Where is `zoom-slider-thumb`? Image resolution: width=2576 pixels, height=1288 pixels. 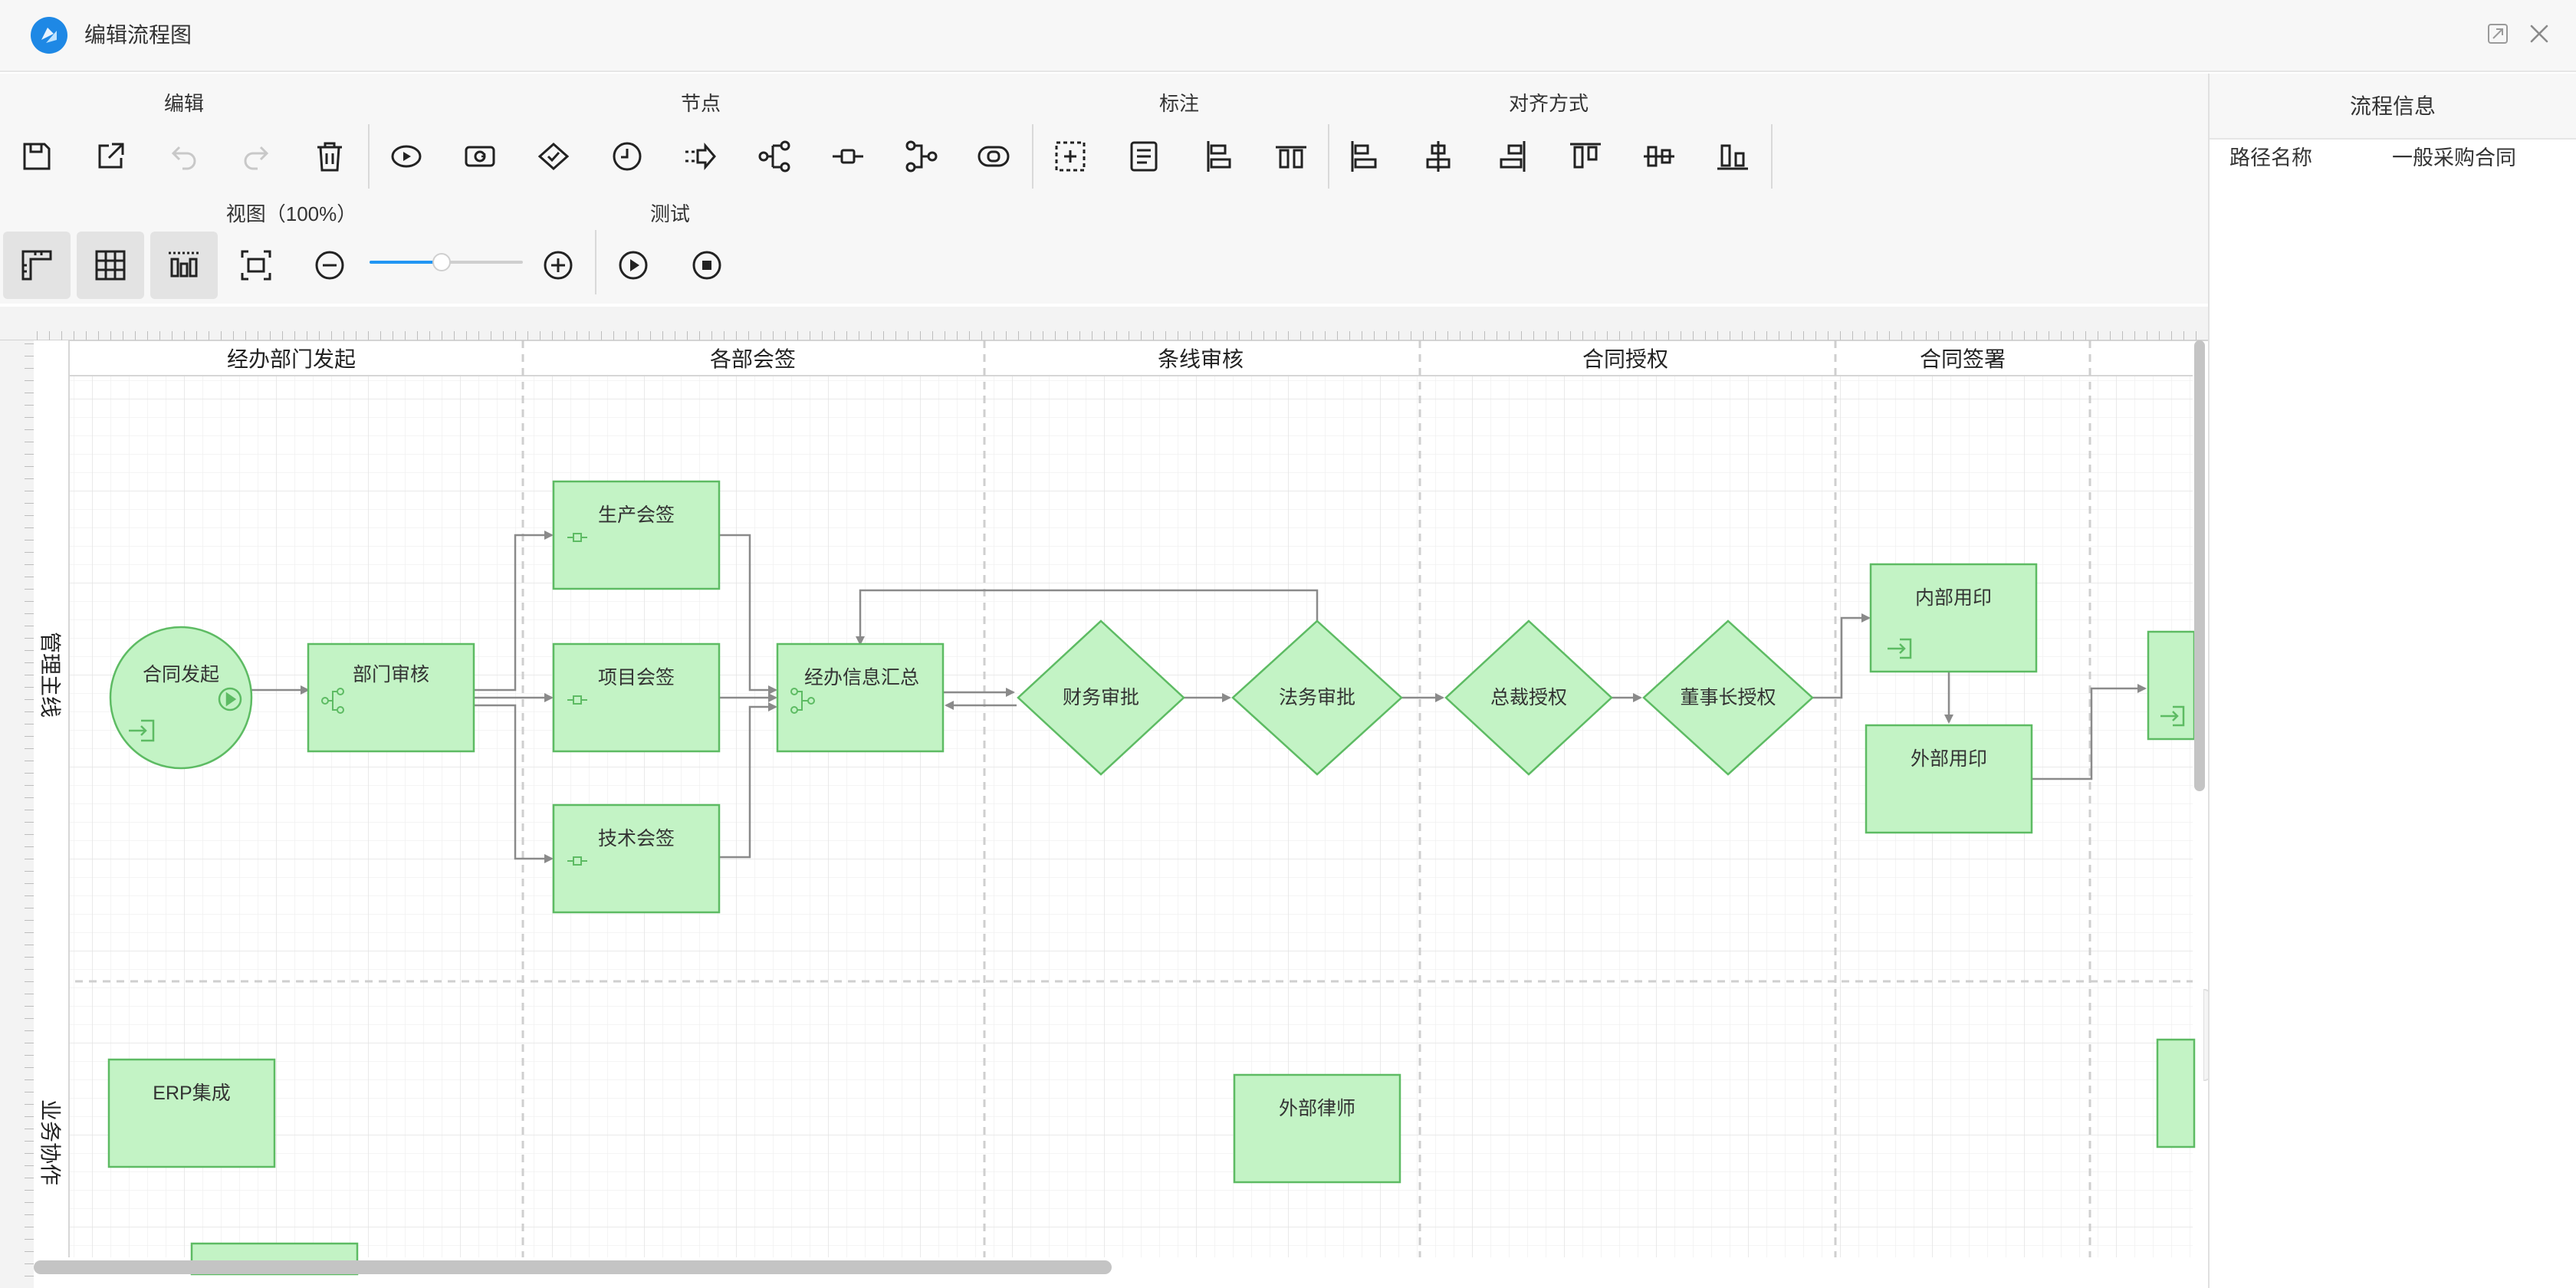
zoom-slider-thumb is located at coordinates (442, 262).